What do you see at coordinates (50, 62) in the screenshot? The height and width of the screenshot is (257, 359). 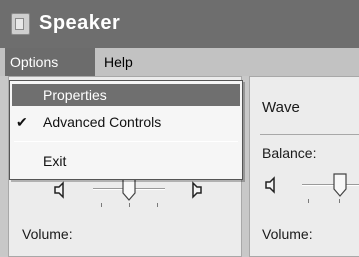 I see `menu-options: Options` at bounding box center [50, 62].